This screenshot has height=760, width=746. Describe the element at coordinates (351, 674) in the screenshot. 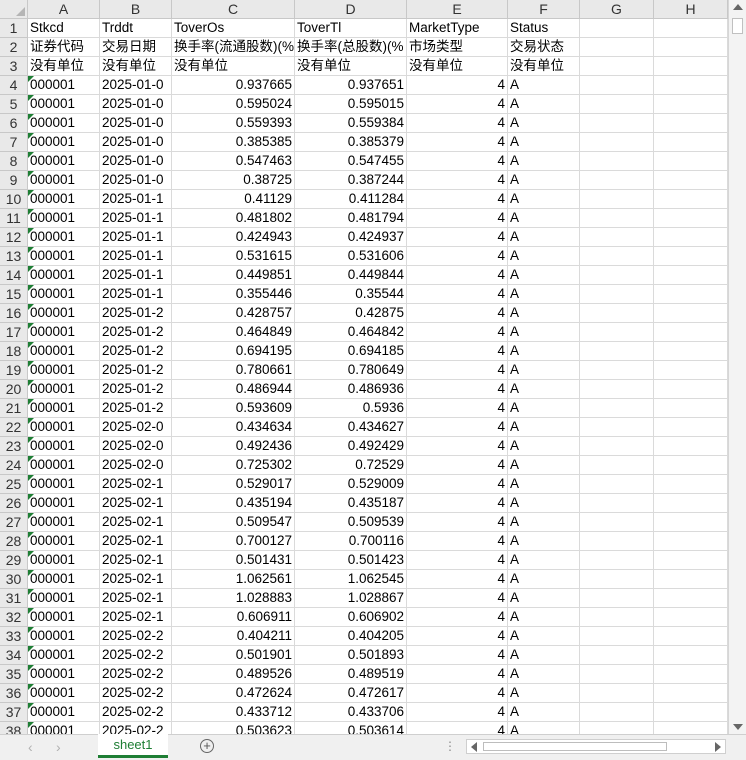

I see `table-cell: 0.489519` at that location.